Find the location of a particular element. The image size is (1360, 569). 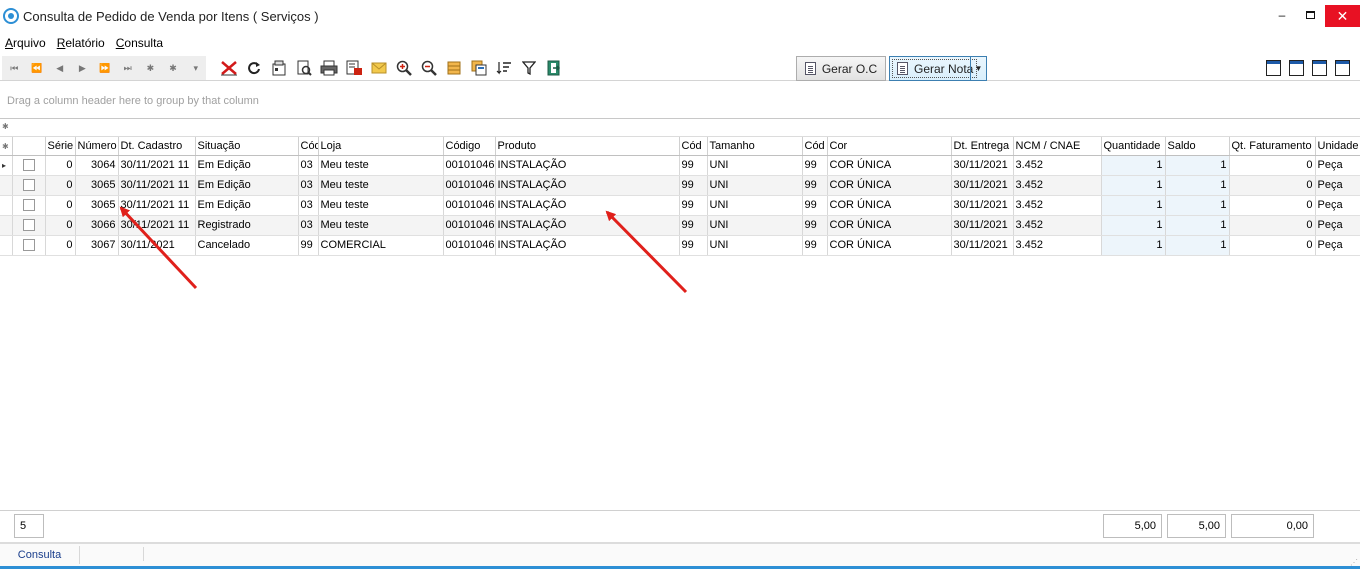

cell-cod-loja: 03 is located at coordinates (308, 185).